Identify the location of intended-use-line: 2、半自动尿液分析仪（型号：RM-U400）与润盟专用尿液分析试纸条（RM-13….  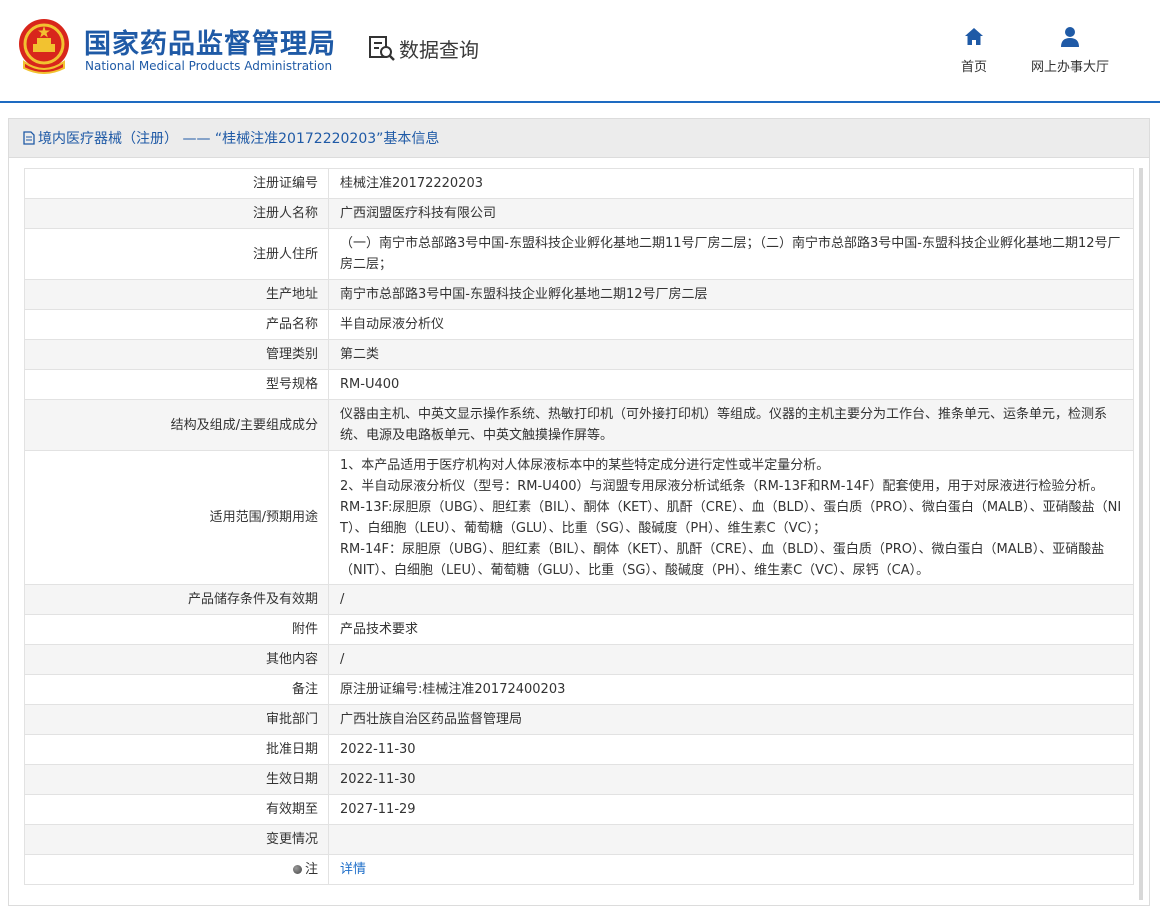
(722, 486).